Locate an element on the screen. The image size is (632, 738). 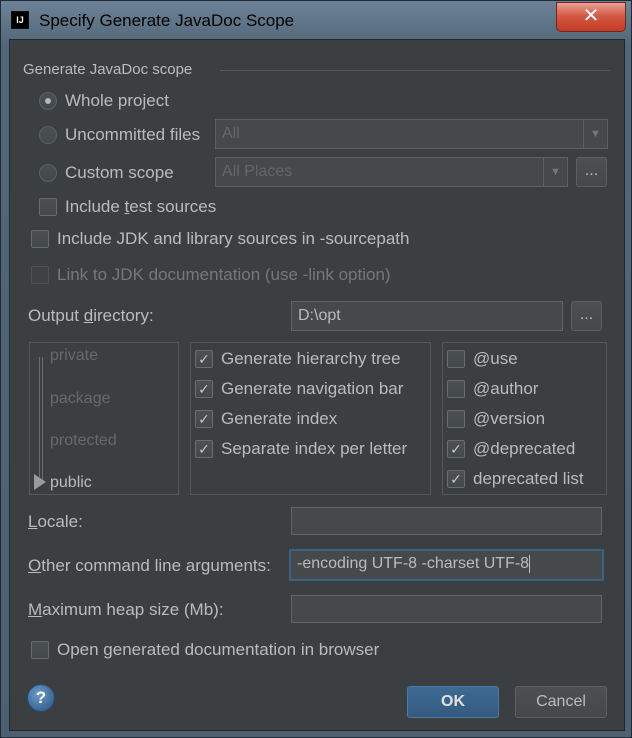
generate-index-label: Generate index is located at coordinates (279, 419).